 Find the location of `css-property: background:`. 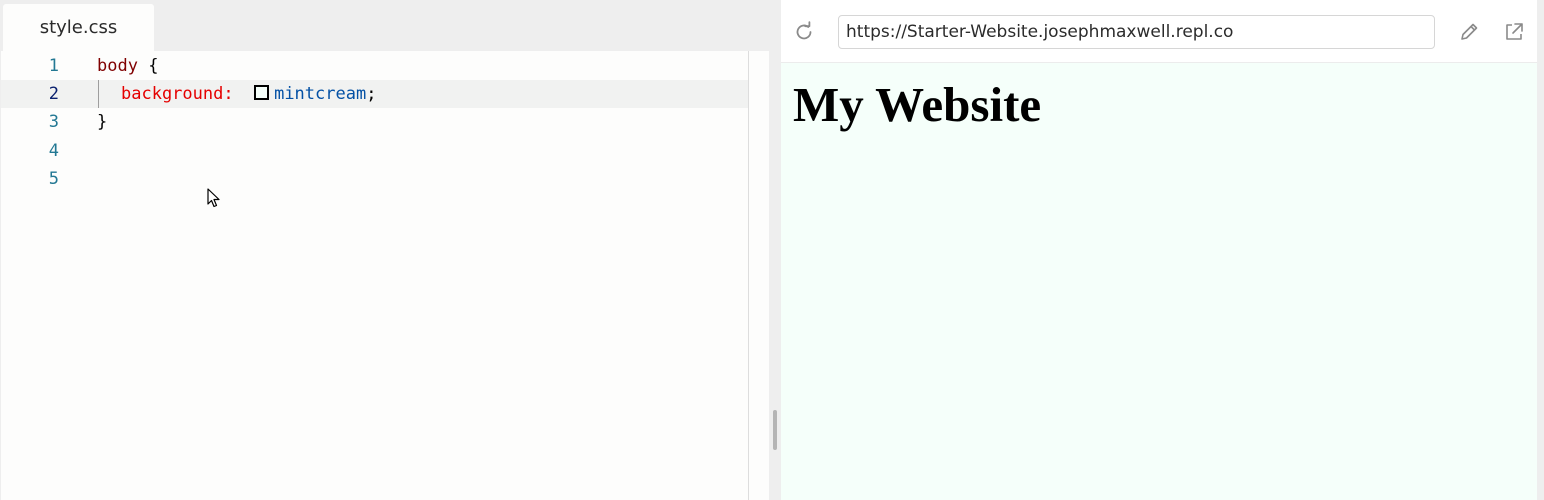

css-property: background: is located at coordinates (177, 94).